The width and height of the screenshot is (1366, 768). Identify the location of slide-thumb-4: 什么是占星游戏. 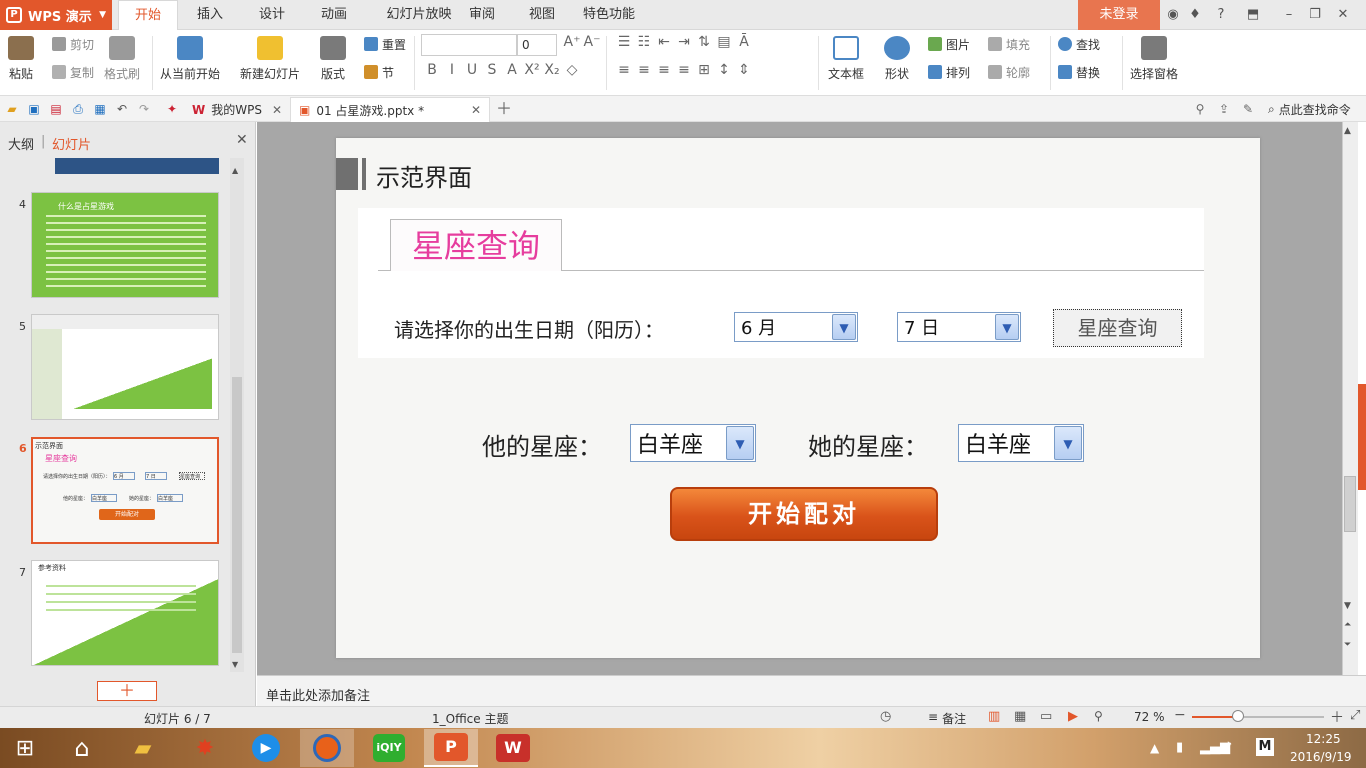
(125, 245).